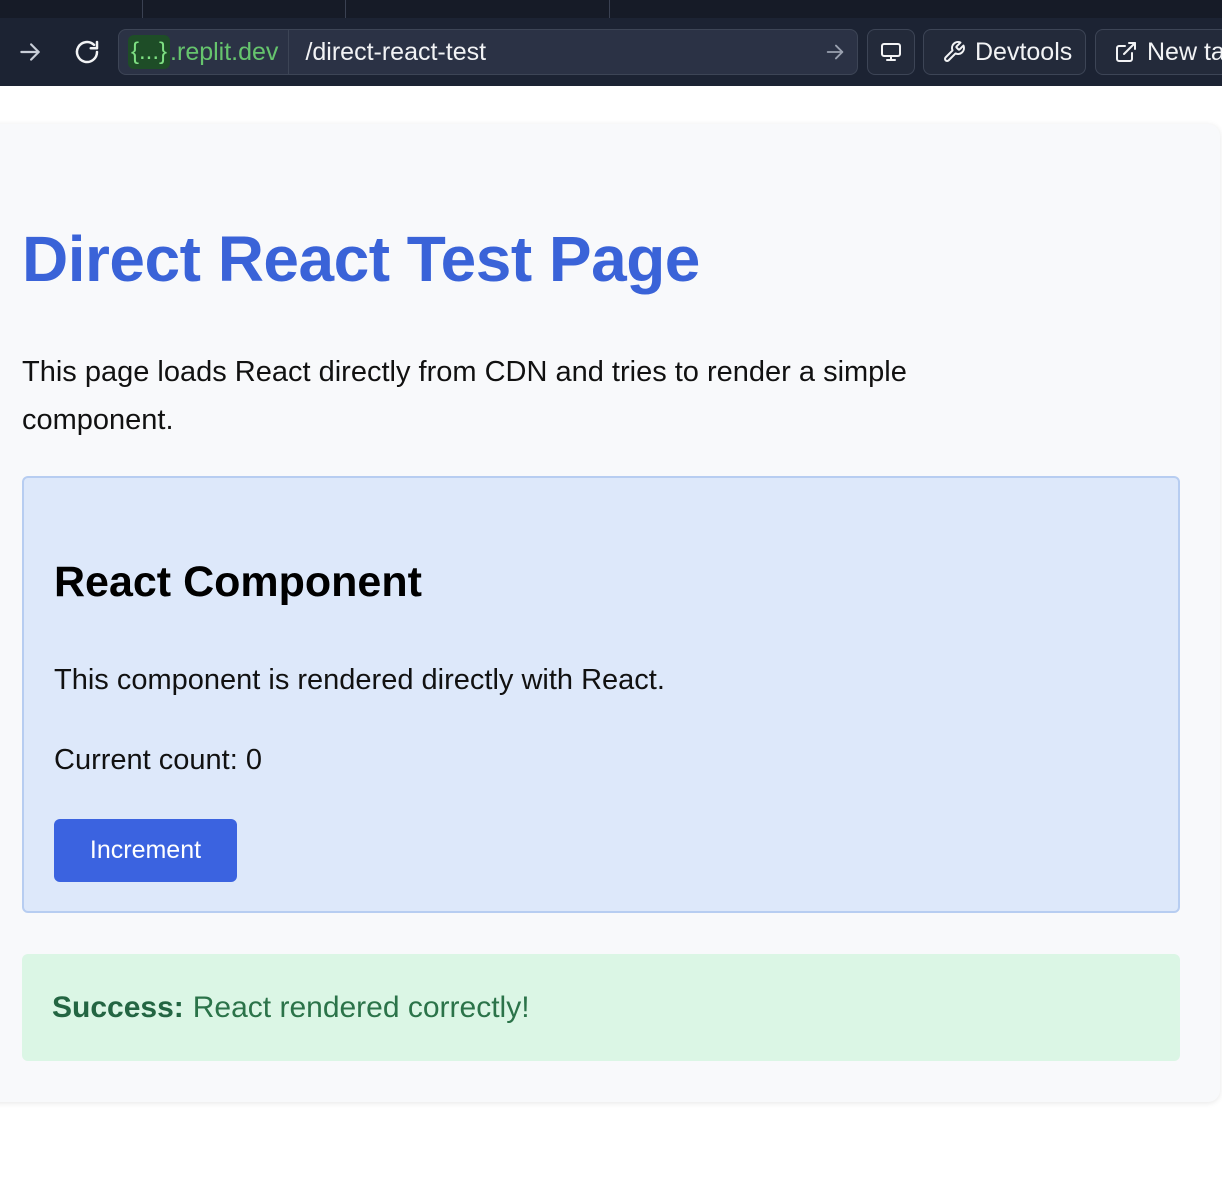 This screenshot has width=1222, height=1202. Describe the element at coordinates (158, 760) in the screenshot. I see `count-display: Current count: 0` at that location.